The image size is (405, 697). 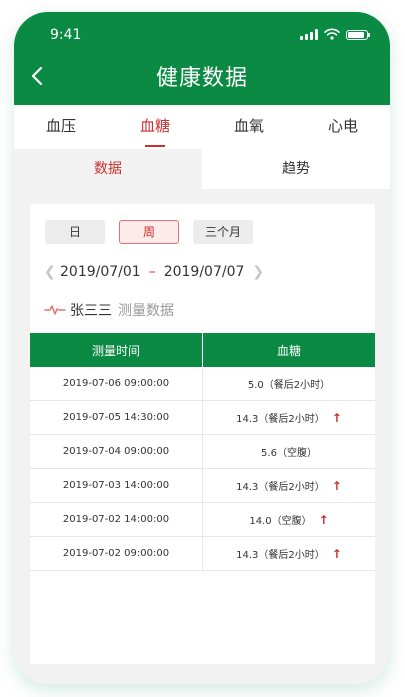 I want to click on glucose-value: 5.0（餐后2小时）, so click(x=289, y=385).